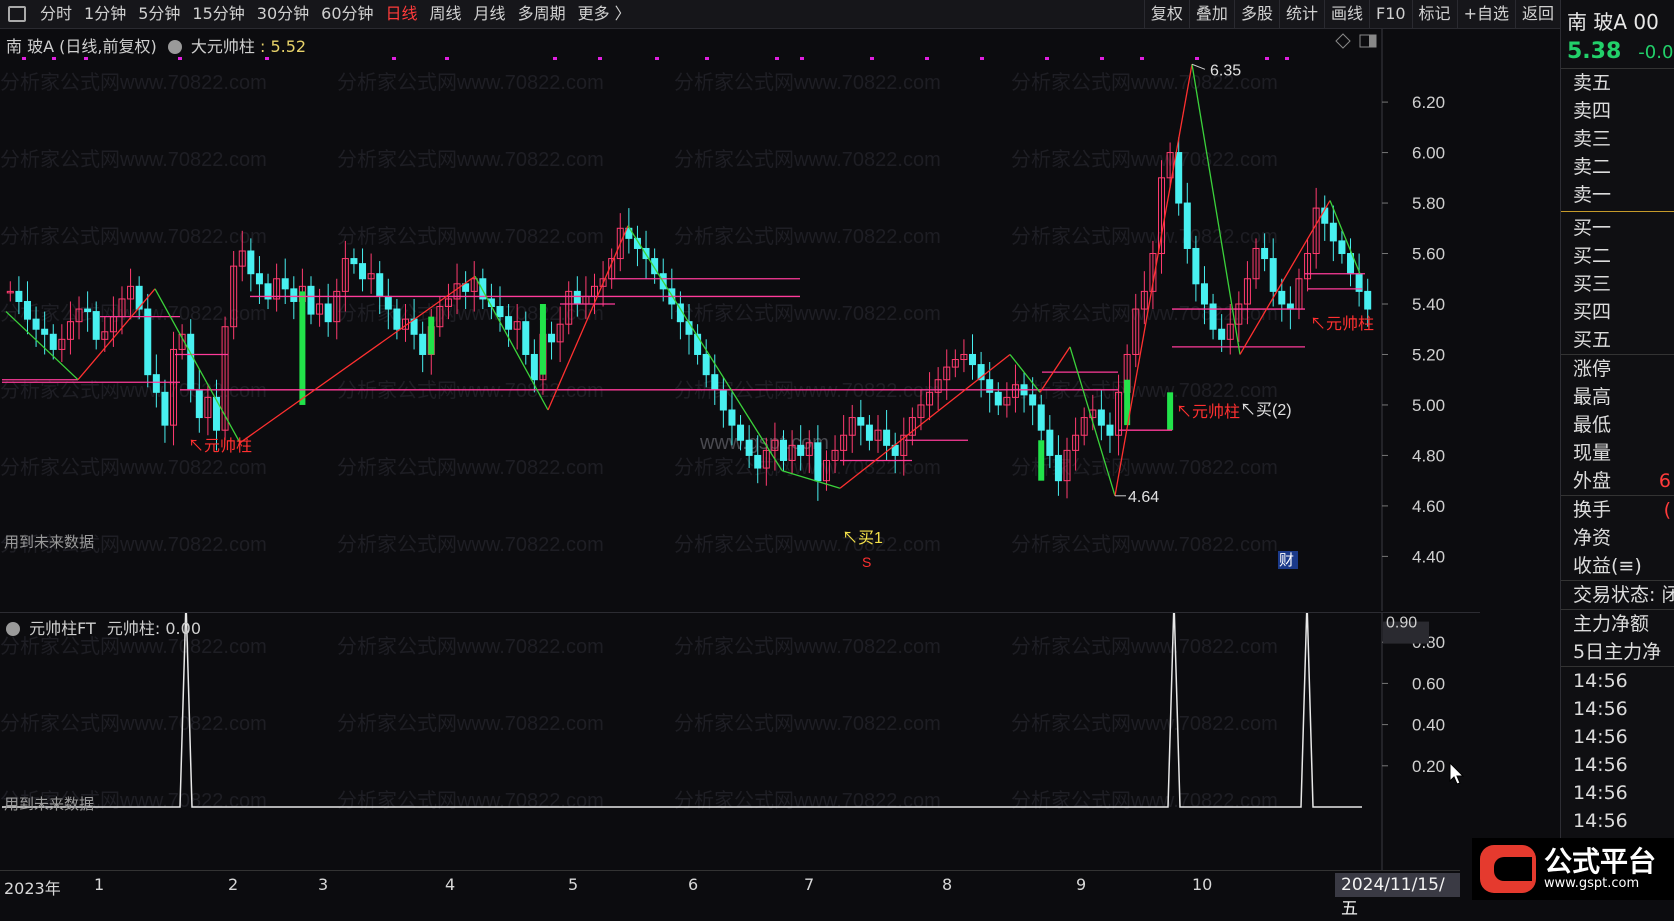 This screenshot has width=1674, height=921. What do you see at coordinates (1592, 111) in the screenshot?
I see `sell-level-label: 卖四` at bounding box center [1592, 111].